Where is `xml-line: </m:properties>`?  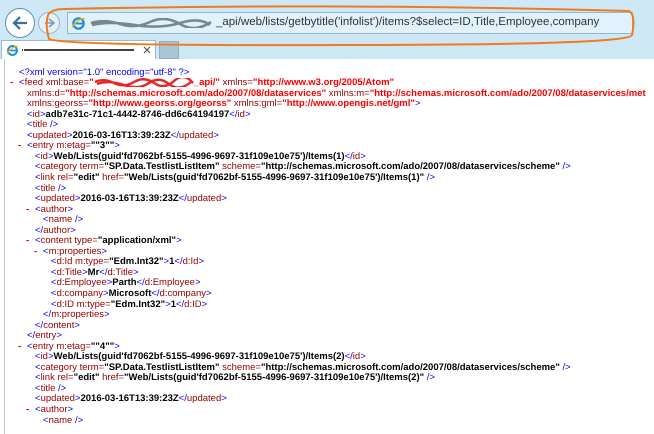
xml-line: </m:properties> is located at coordinates (76, 315).